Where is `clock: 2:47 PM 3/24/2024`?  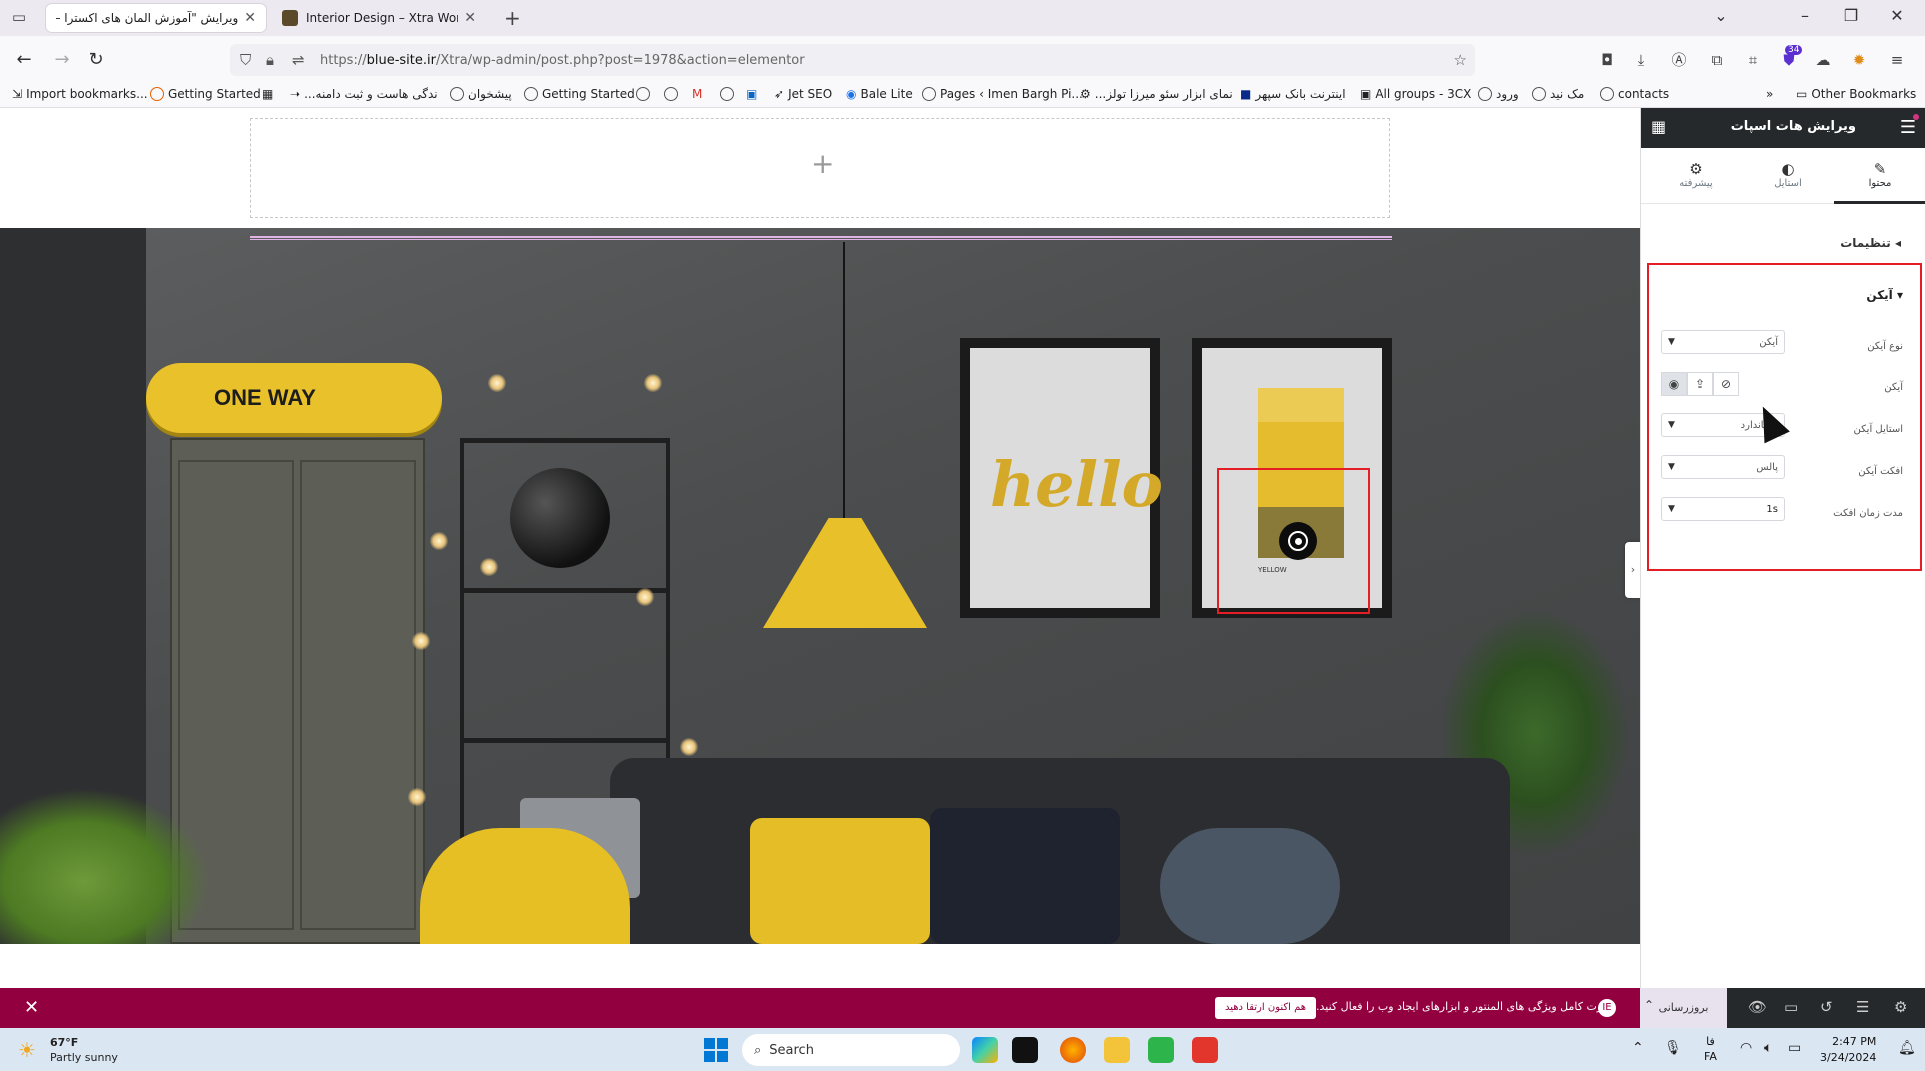
clock: 2:47 PM 3/24/2024 is located at coordinates (1848, 1050).